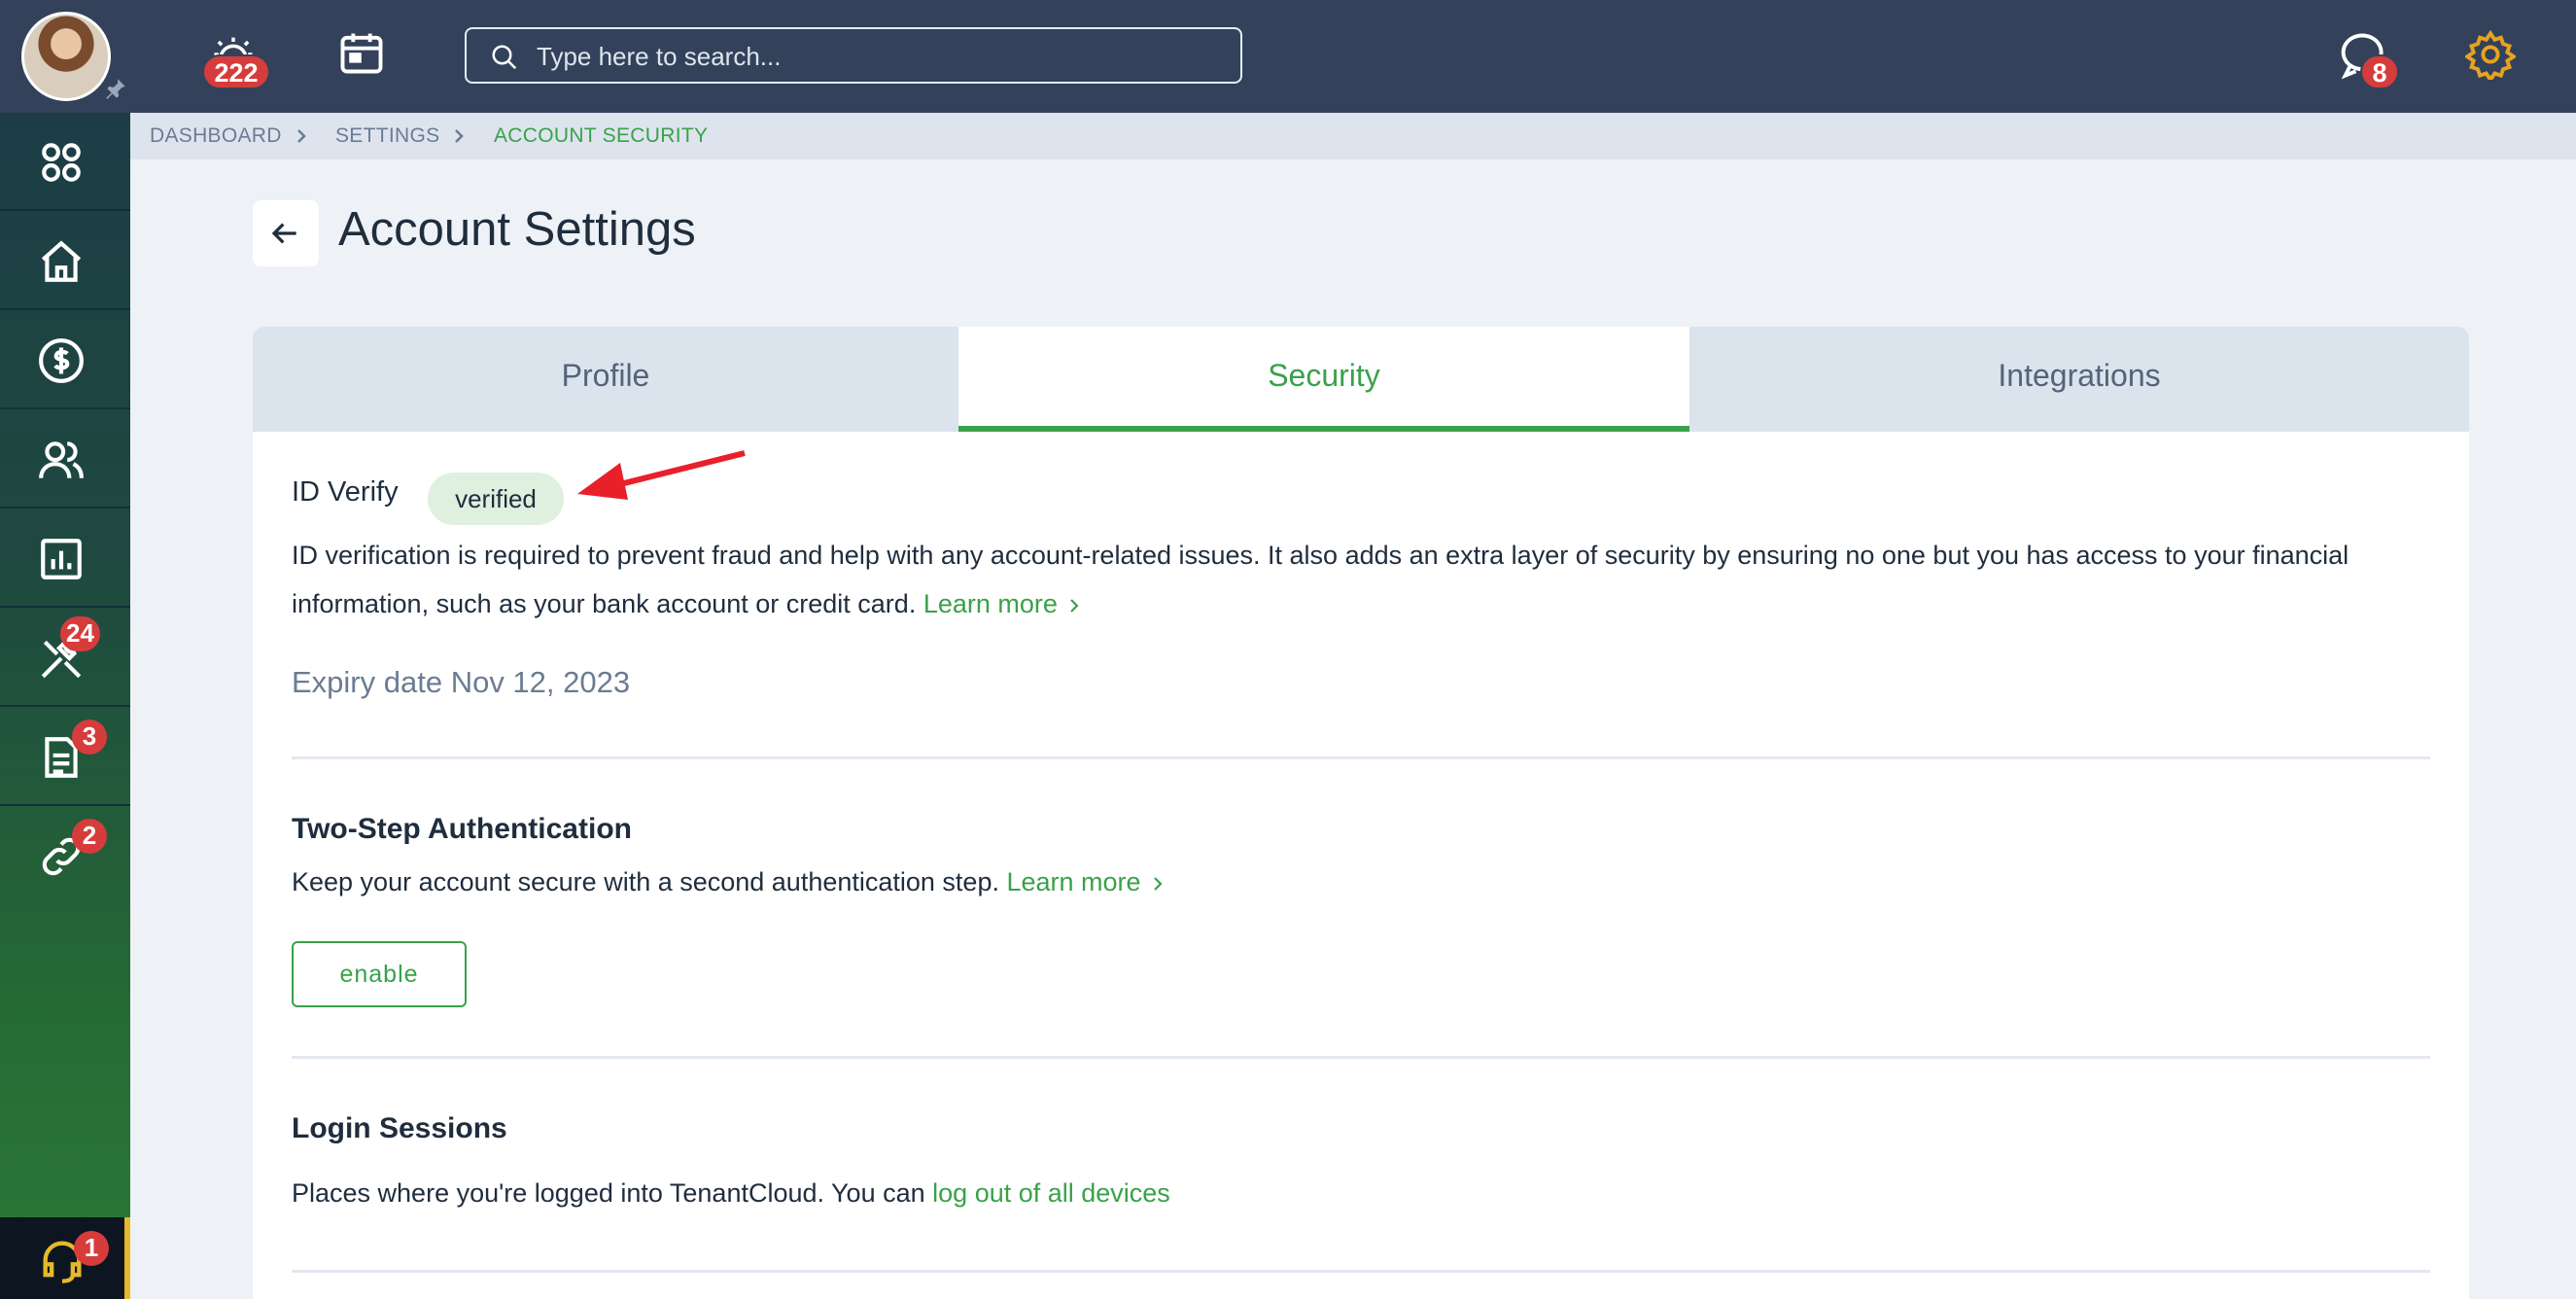 Image resolution: width=2576 pixels, height=1299 pixels. What do you see at coordinates (379, 974) in the screenshot?
I see `enable-two-step-button: enable` at bounding box center [379, 974].